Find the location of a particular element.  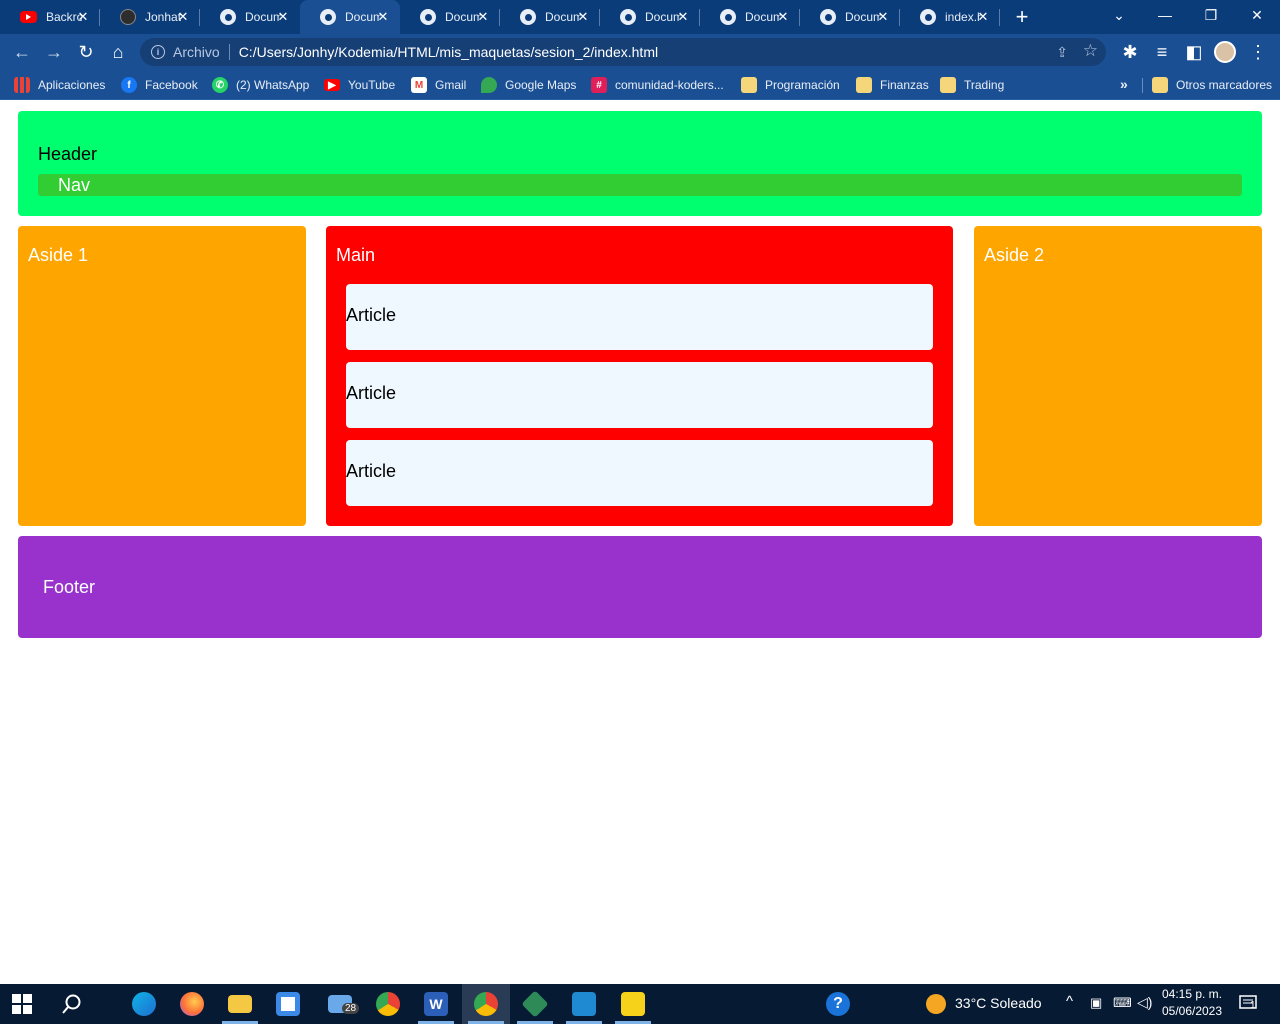

maps-pin-icon is located at coordinates (489, 85).